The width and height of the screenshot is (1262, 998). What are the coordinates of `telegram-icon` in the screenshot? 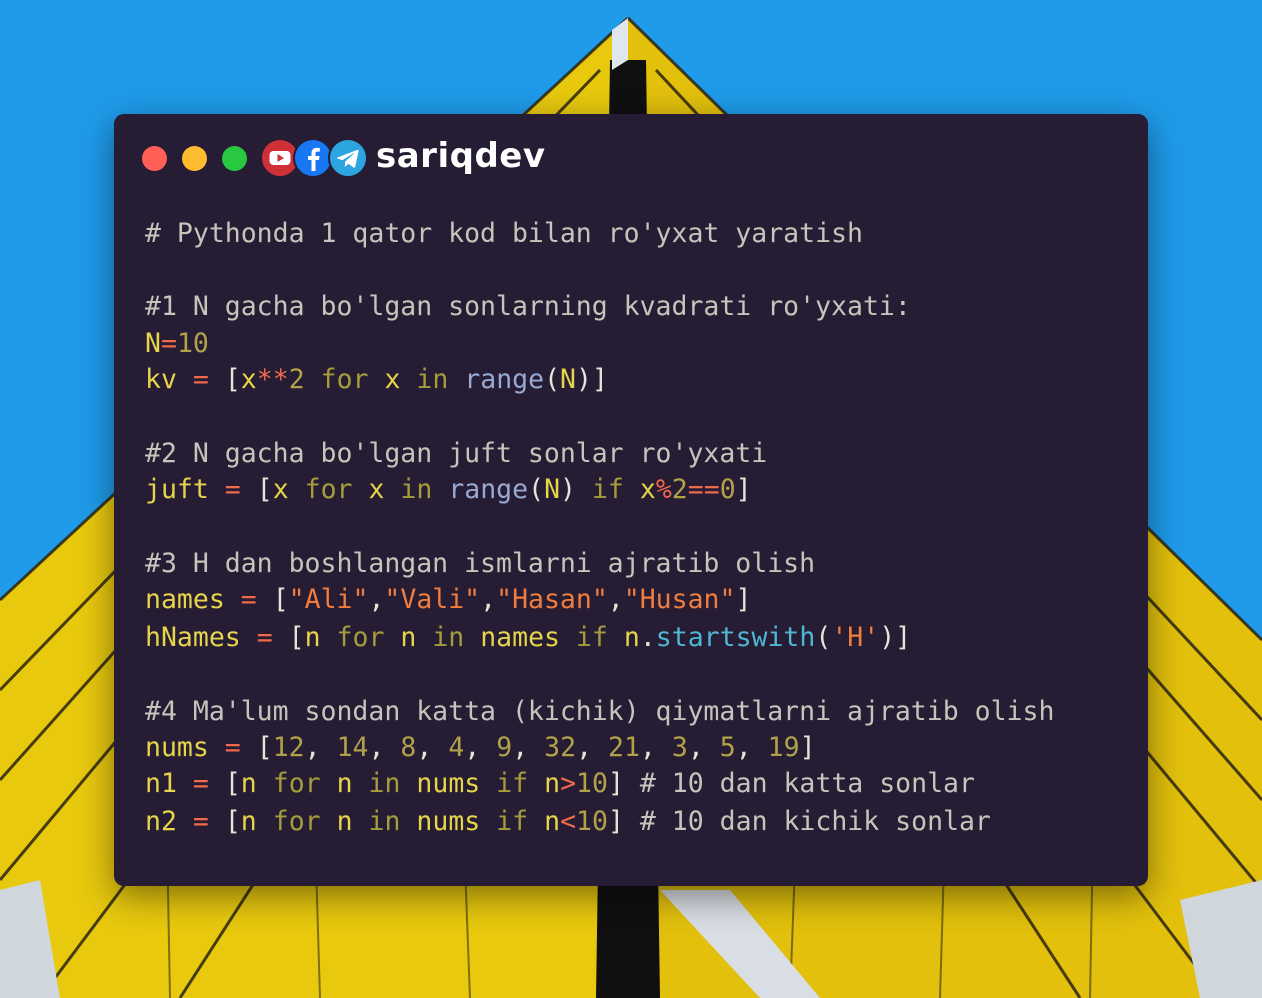 It's located at (348, 158).